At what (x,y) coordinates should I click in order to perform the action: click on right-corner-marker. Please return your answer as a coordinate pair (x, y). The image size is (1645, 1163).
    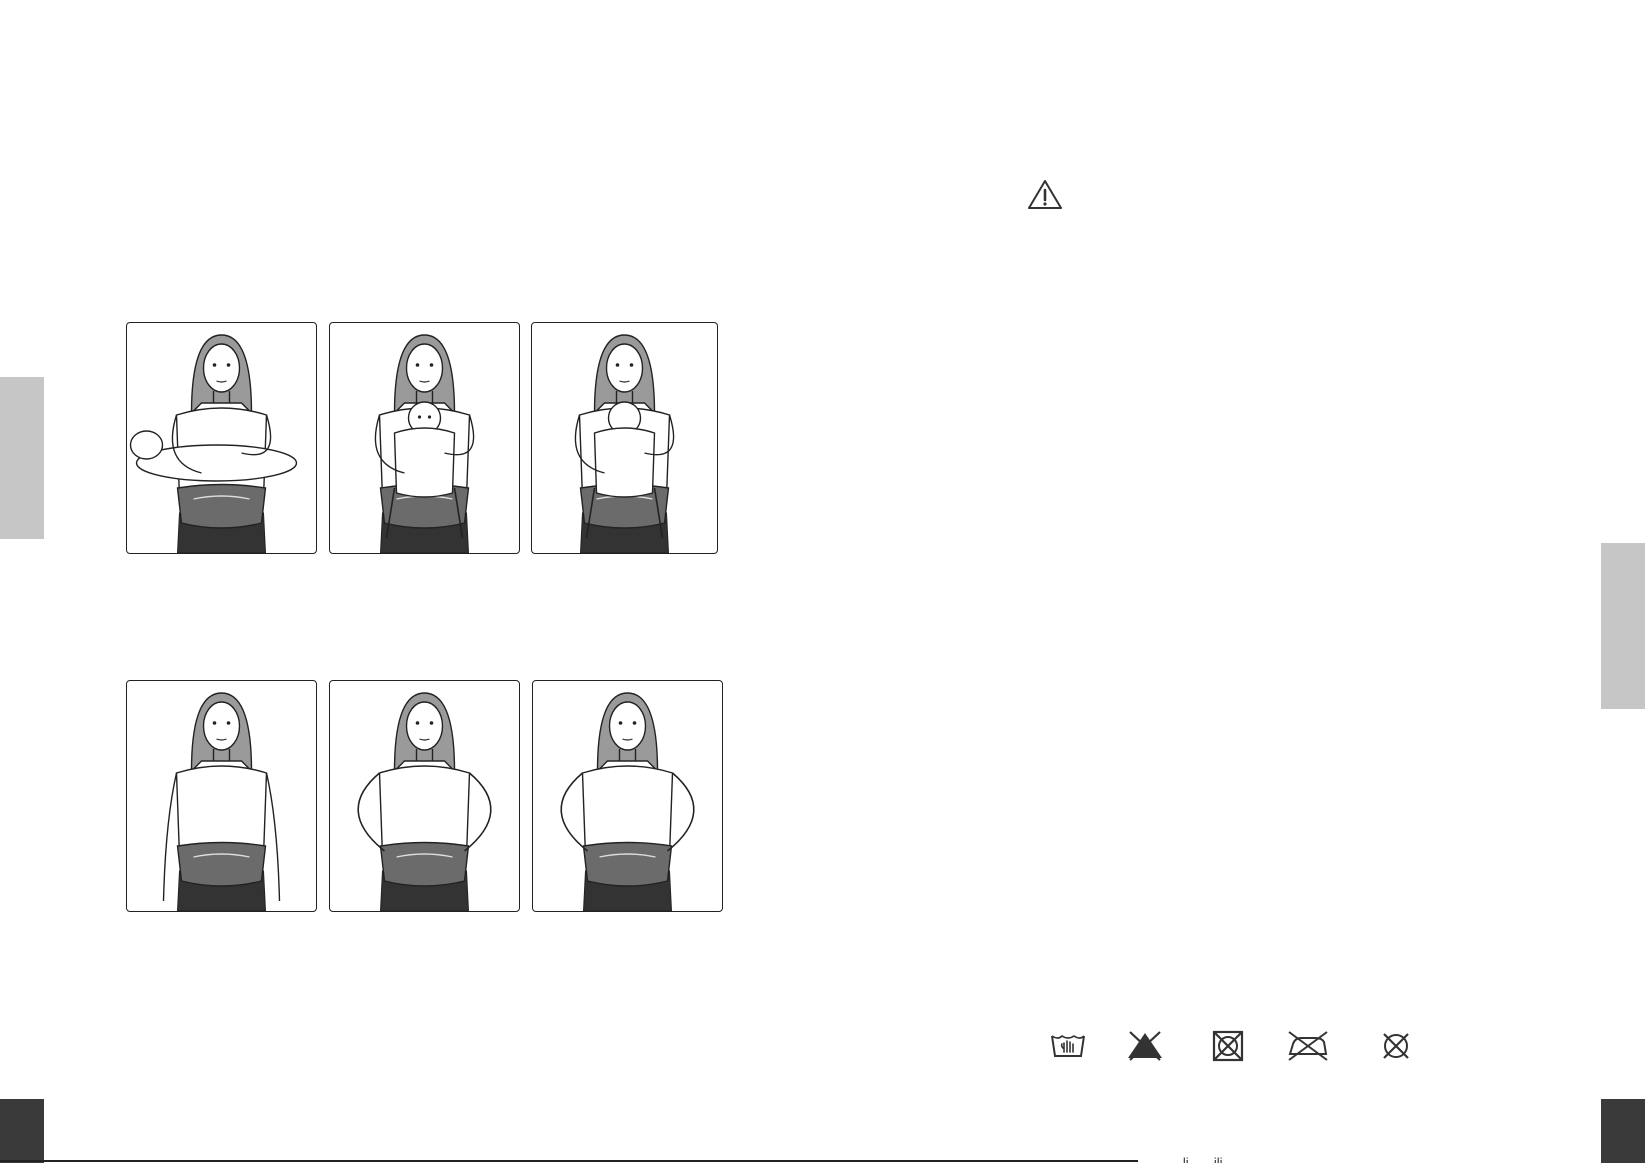
    Looking at the image, I should click on (1623, 1131).